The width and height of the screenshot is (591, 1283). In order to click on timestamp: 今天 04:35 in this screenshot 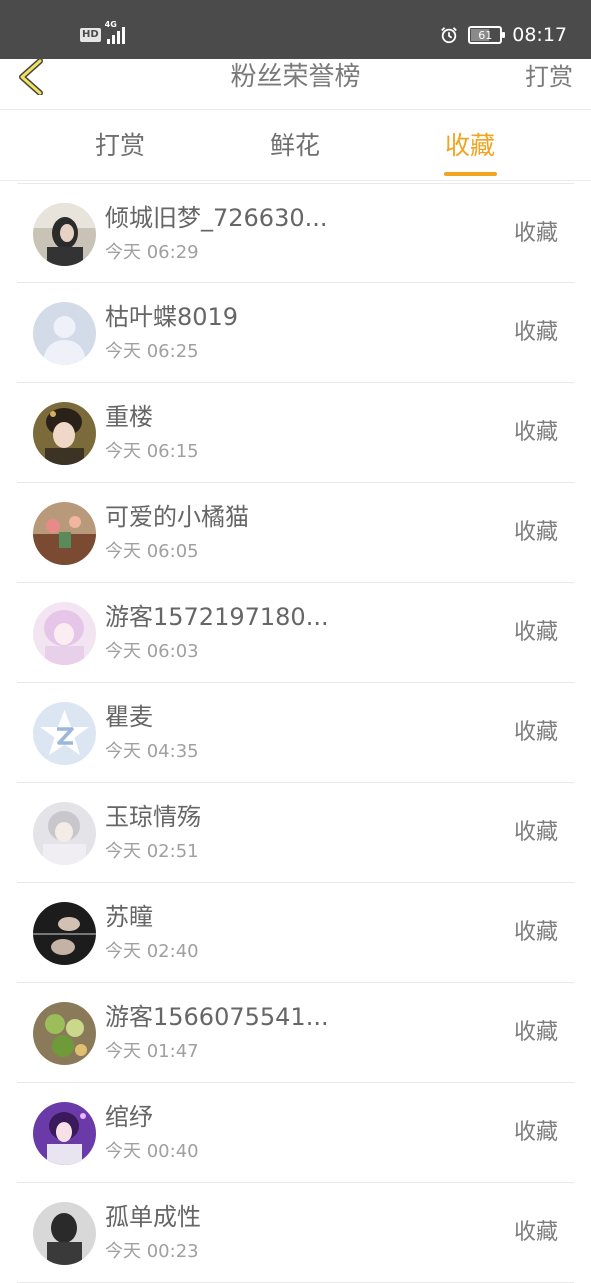, I will do `click(152, 751)`.